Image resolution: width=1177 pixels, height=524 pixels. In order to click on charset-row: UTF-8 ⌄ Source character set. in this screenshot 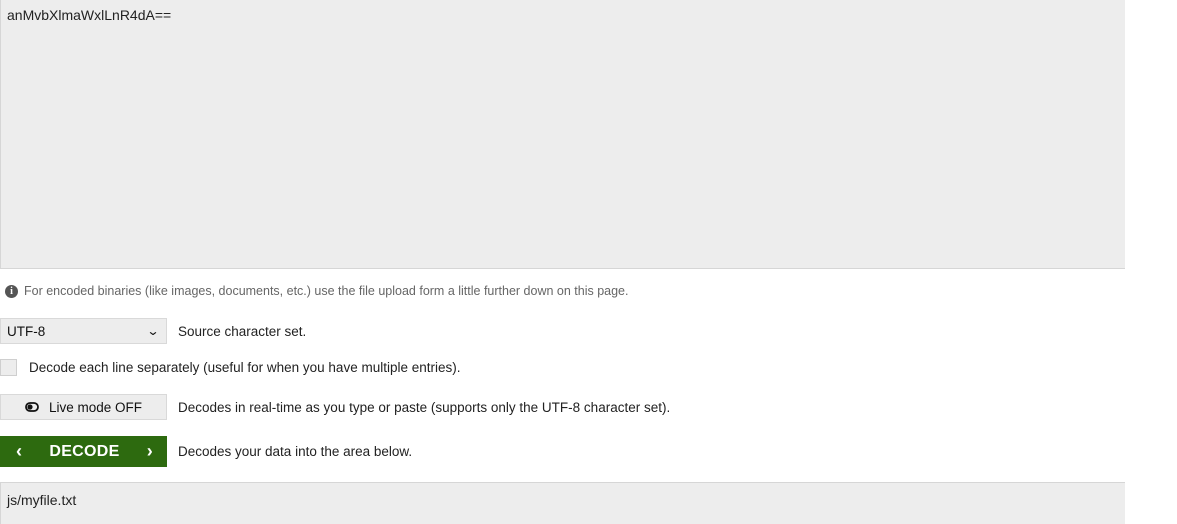, I will do `click(153, 331)`.